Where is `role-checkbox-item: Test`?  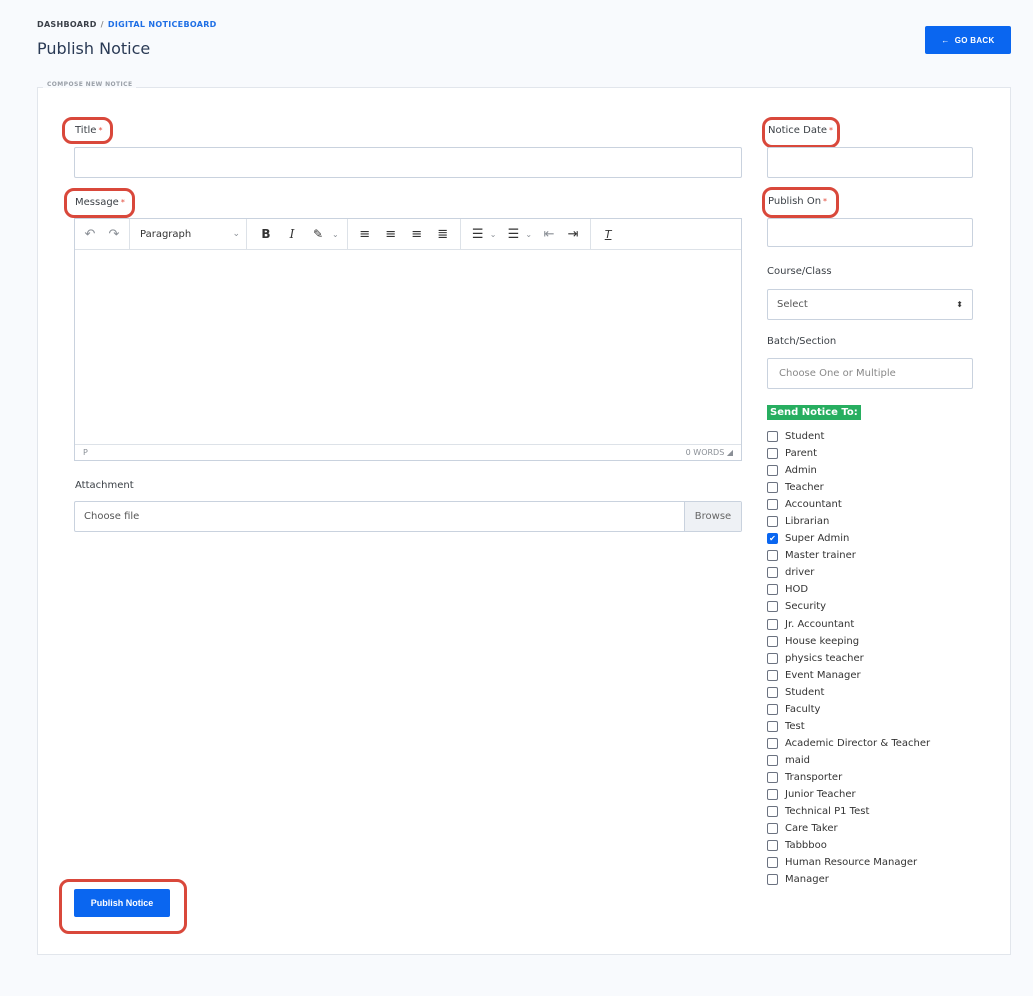 role-checkbox-item: Test is located at coordinates (887, 726).